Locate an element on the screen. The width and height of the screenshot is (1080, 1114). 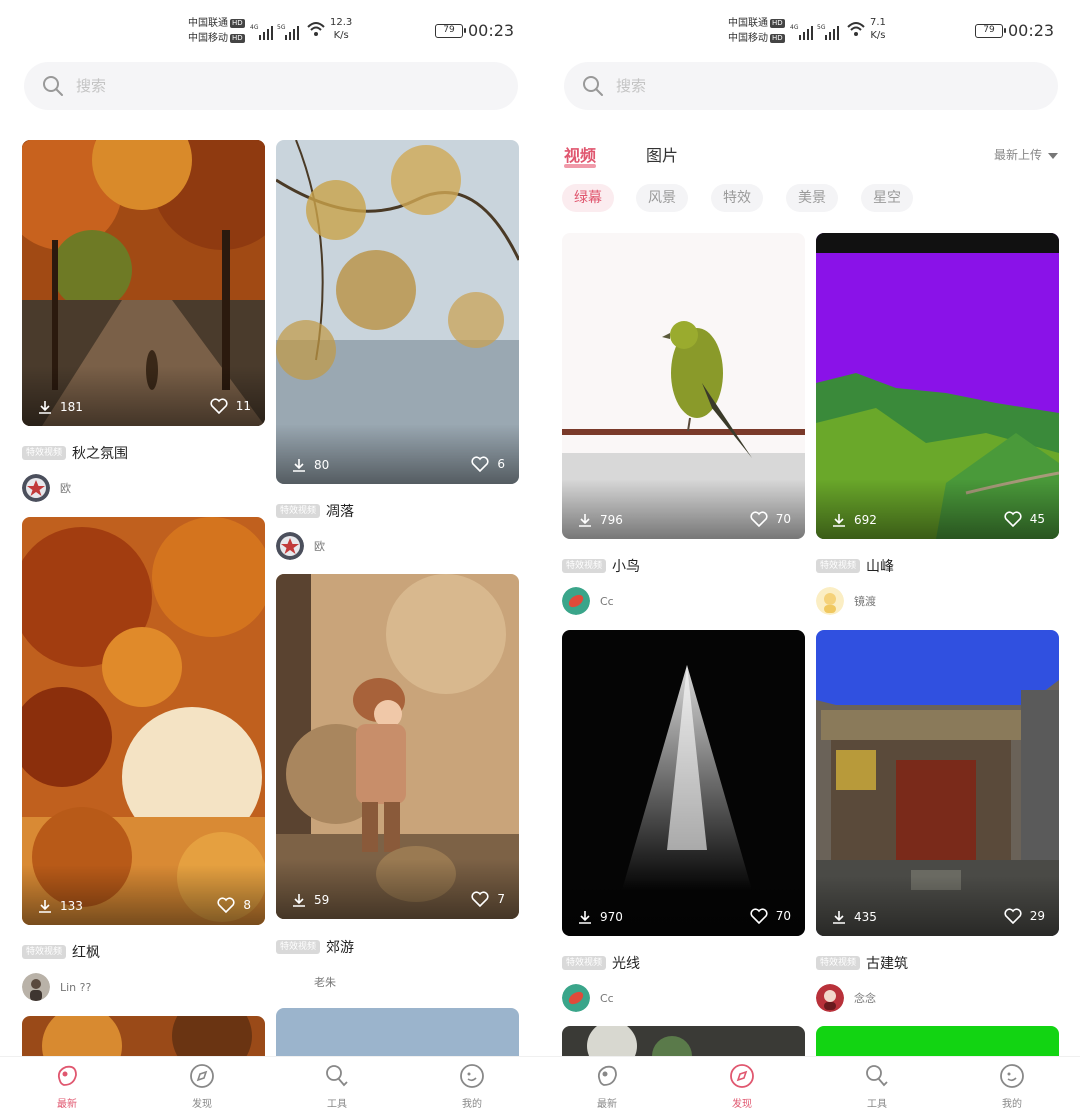
status-bar: 中国联通 HD 中国移动 HD 4G 5G 12.3 K/s 79 00:23 is located at coordinates (270, 32).